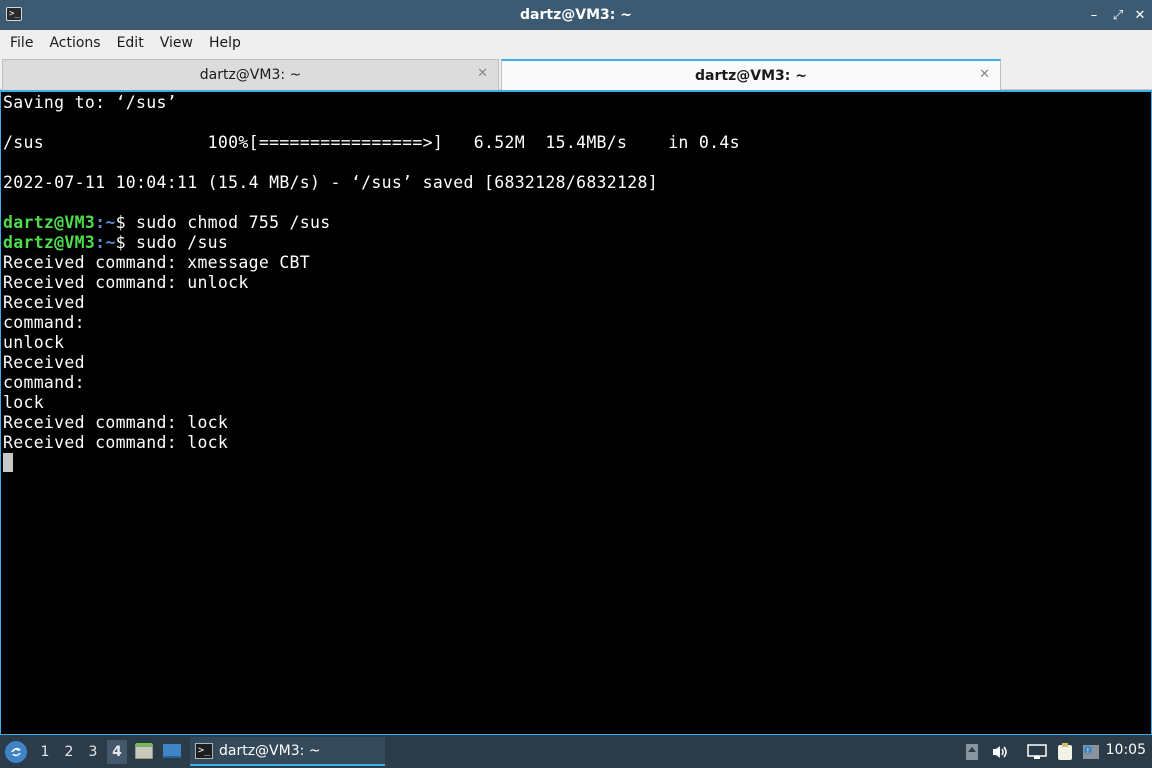 The width and height of the screenshot is (1152, 768). Describe the element at coordinates (176, 43) in the screenshot. I see `menu-view: View` at that location.